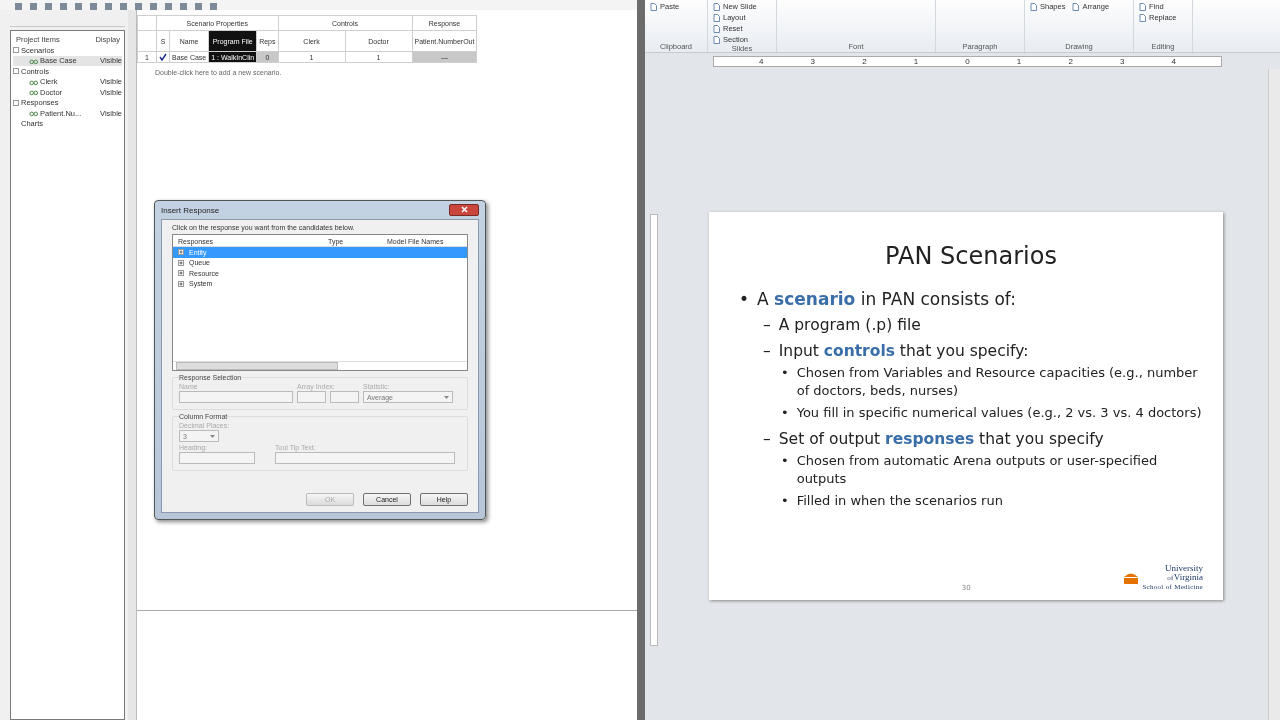 The width and height of the screenshot is (1280, 720). What do you see at coordinates (1183, 568) in the screenshot?
I see `logo-text: University` at bounding box center [1183, 568].